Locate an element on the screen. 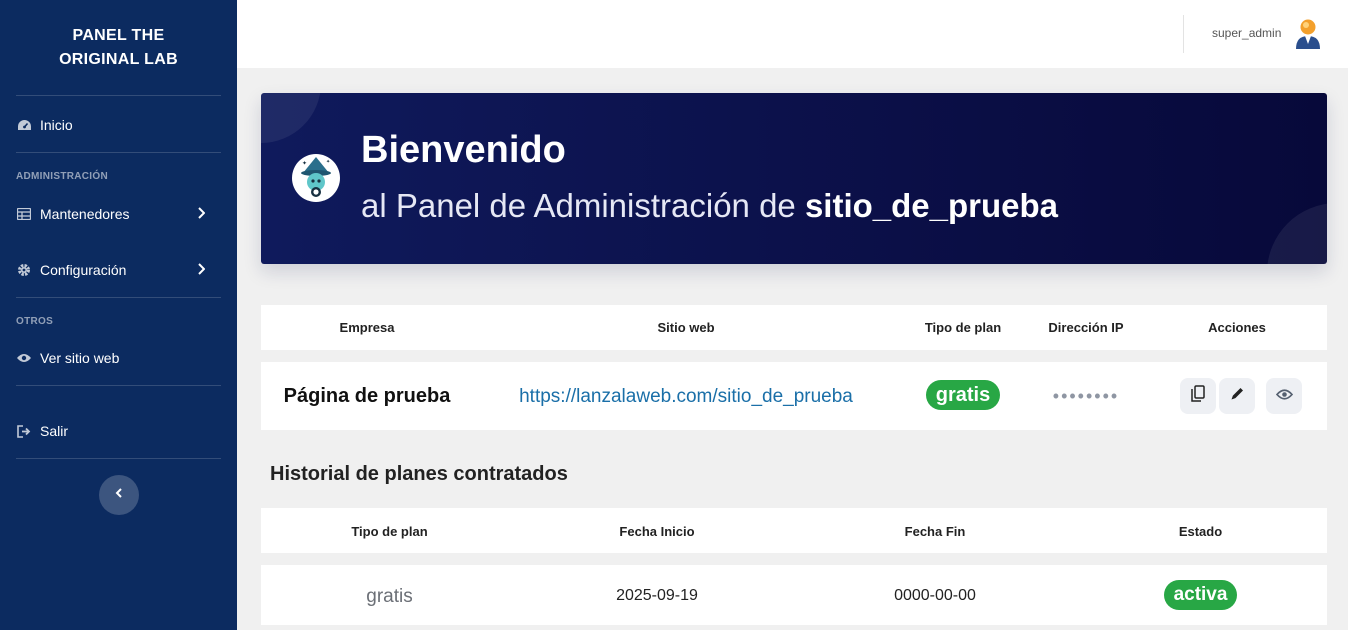  sidebar-collapse-button is located at coordinates (119, 495).